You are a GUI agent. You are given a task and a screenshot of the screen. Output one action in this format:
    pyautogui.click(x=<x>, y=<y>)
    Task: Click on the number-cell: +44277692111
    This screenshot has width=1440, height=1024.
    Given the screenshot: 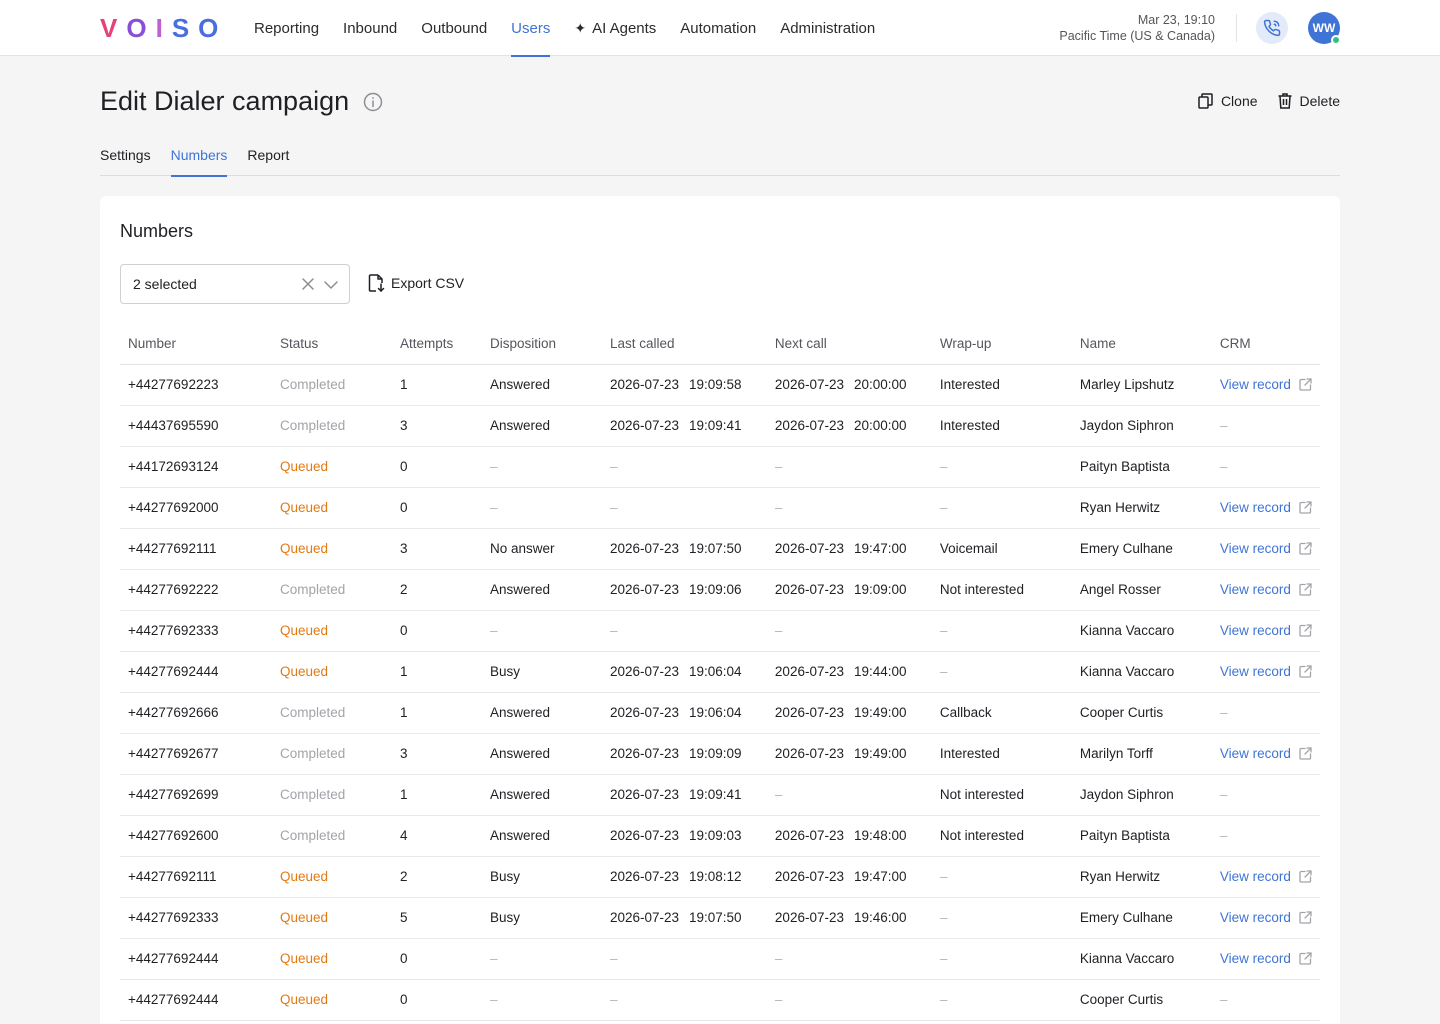 What is the action you would take?
    pyautogui.click(x=196, y=877)
    